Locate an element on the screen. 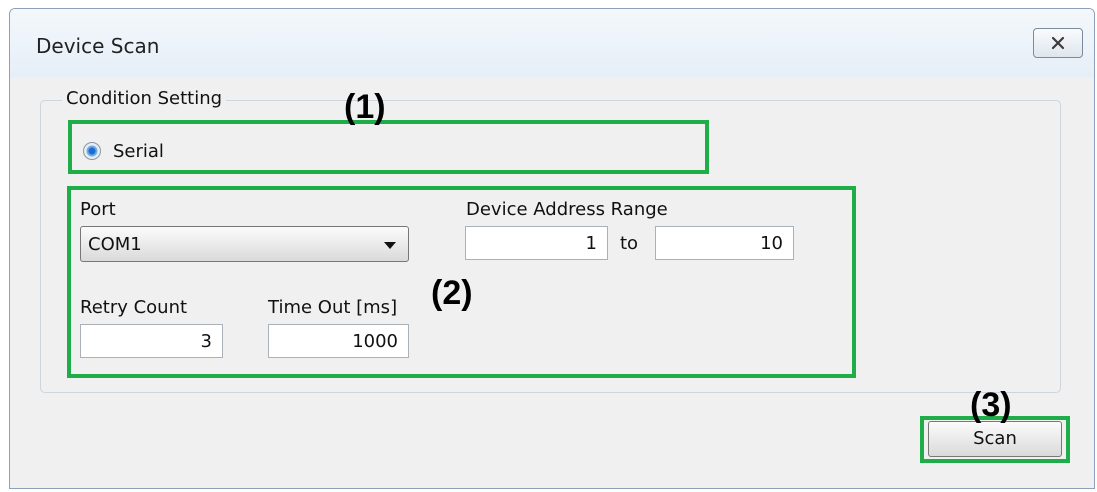 Image resolution: width=1097 pixels, height=492 pixels. title-bar: Device Scan is located at coordinates (552, 43).